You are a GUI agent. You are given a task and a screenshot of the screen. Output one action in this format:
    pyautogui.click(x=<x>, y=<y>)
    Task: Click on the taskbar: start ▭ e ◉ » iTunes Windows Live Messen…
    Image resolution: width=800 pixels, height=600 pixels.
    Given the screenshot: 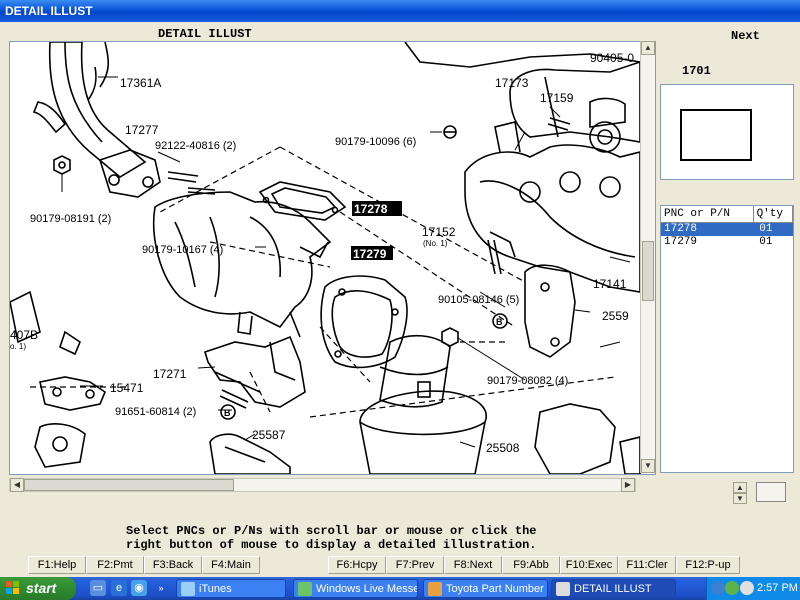 What is the action you would take?
    pyautogui.click(x=400, y=588)
    